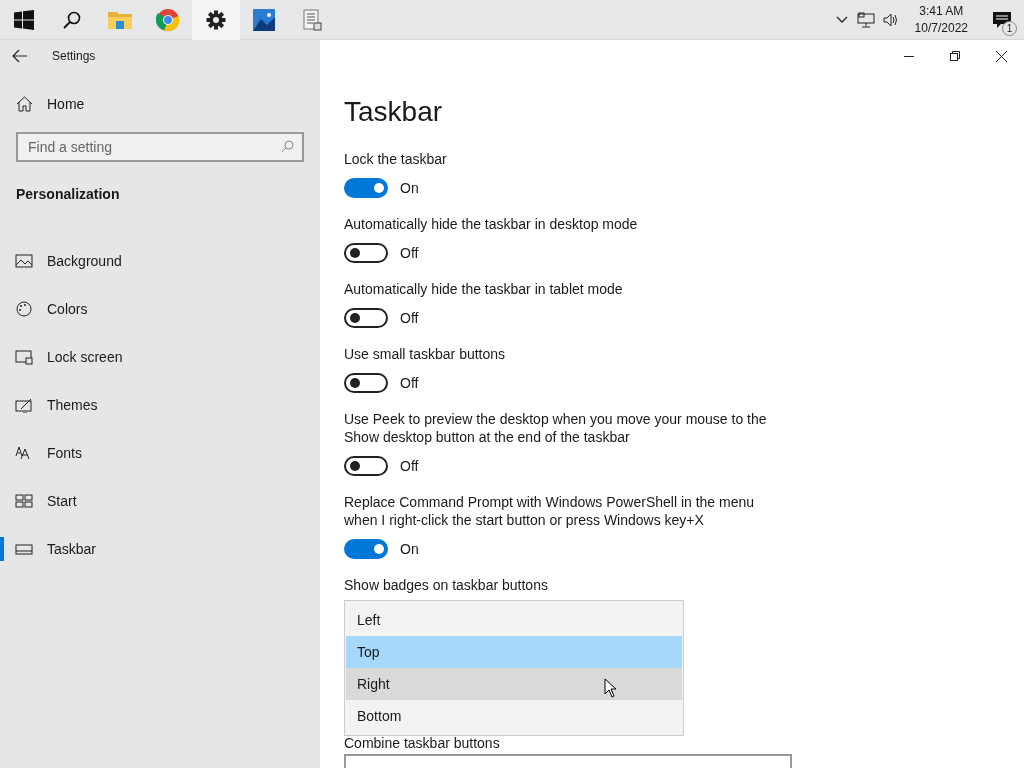 This screenshot has width=1024, height=768. Describe the element at coordinates (160, 261) in the screenshot. I see `nav-item: Background` at that location.